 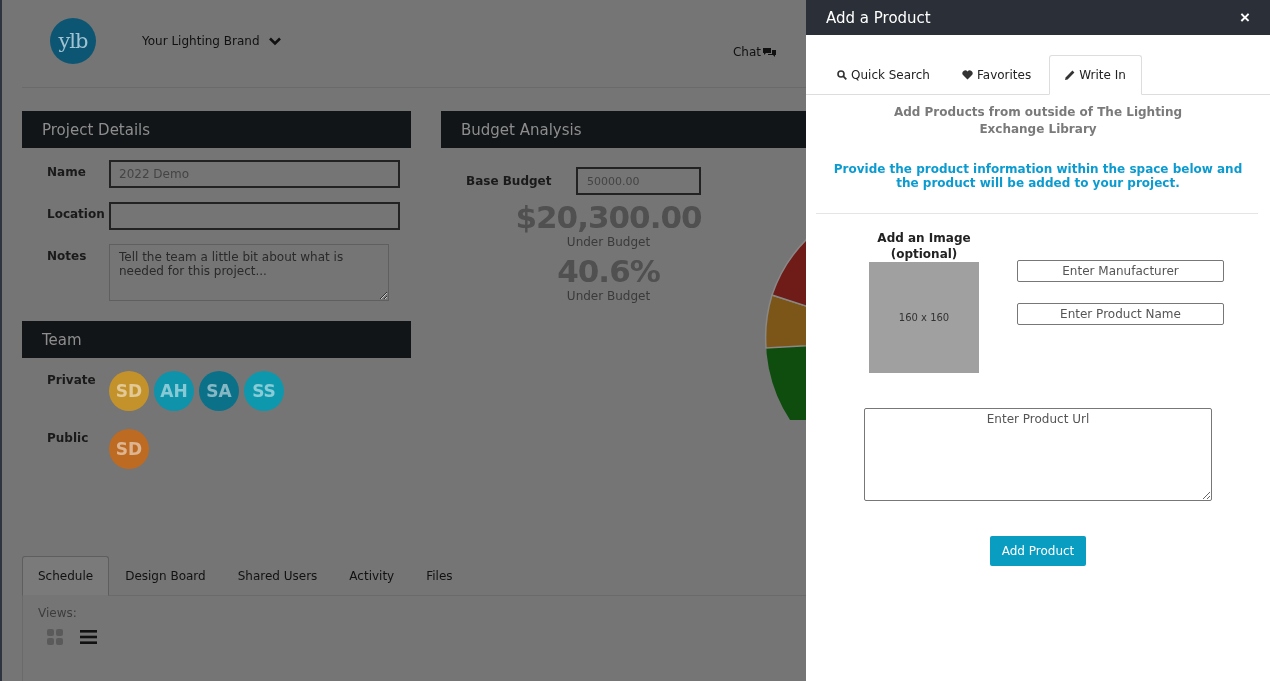 I want to click on tab: Shared Users, so click(x=277, y=576).